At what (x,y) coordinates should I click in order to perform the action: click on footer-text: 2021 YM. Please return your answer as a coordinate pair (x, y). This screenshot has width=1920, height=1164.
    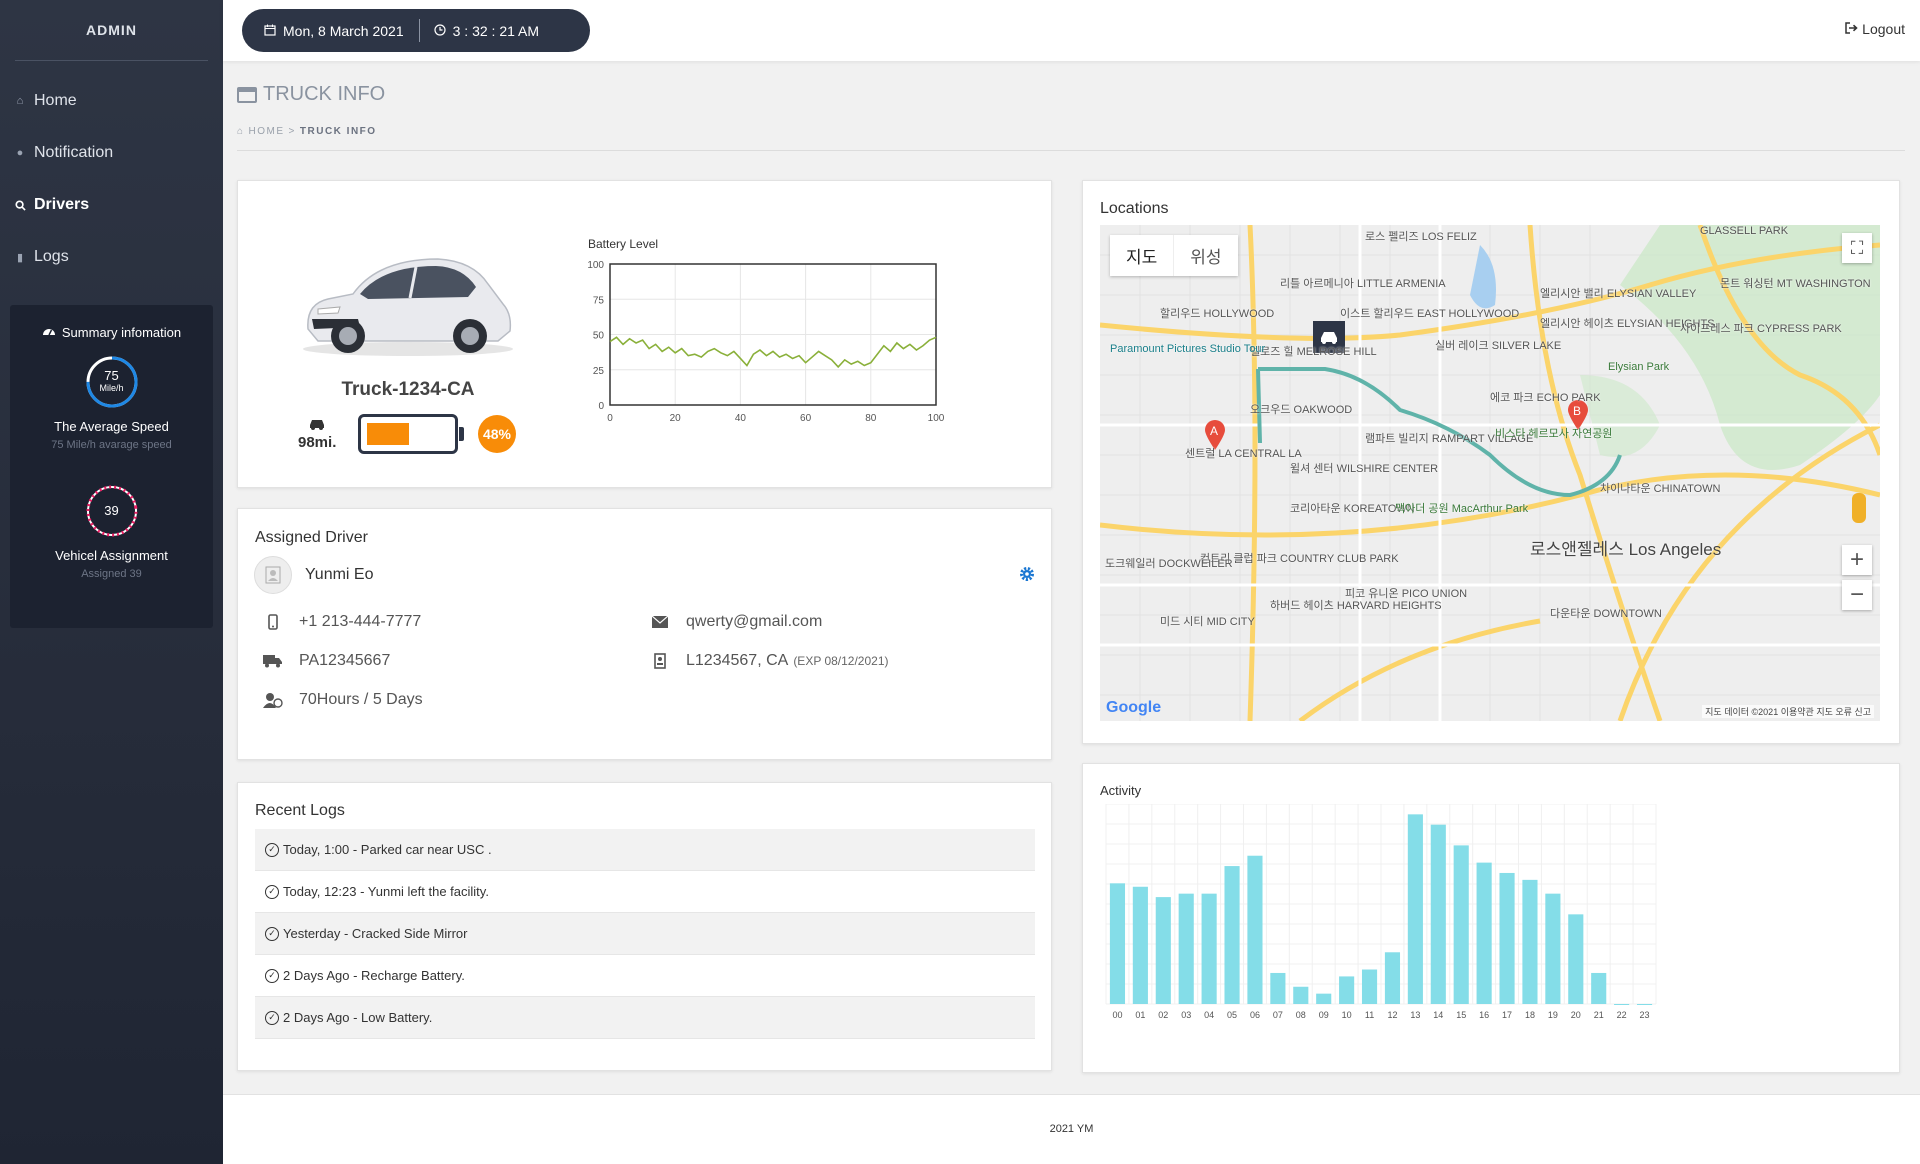
    Looking at the image, I should click on (1071, 1129).